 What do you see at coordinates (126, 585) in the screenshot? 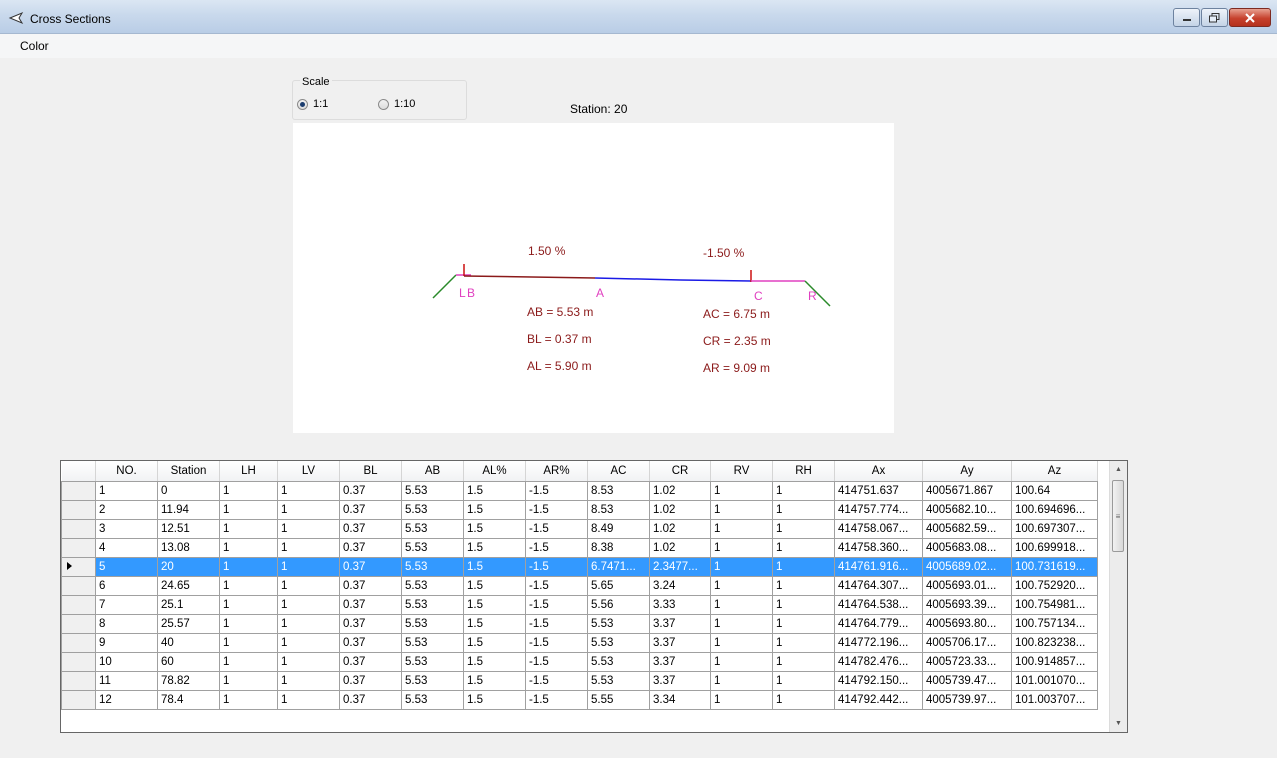
I see `grid-cell: 6` at bounding box center [126, 585].